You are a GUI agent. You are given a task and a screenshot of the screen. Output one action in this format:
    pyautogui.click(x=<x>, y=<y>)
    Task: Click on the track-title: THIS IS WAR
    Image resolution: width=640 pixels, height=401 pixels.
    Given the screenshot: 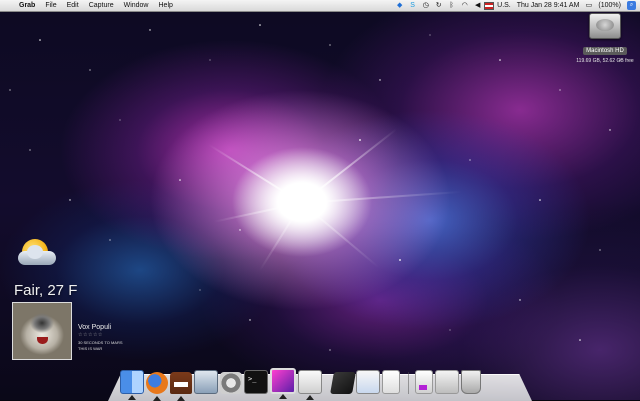 What is the action you would take?
    pyautogui.click(x=90, y=348)
    